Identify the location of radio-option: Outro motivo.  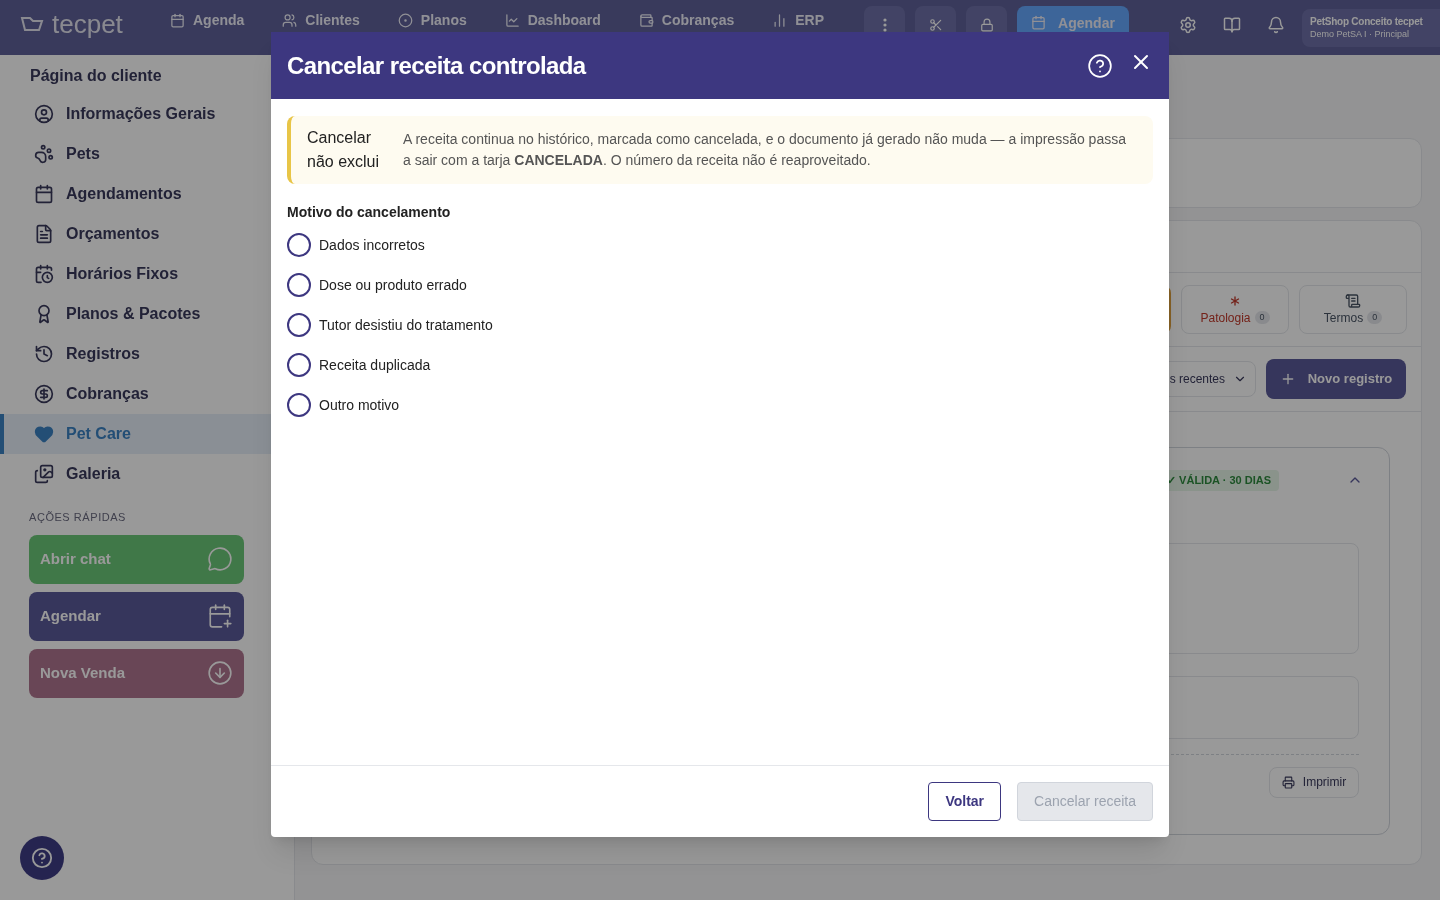
(343, 405).